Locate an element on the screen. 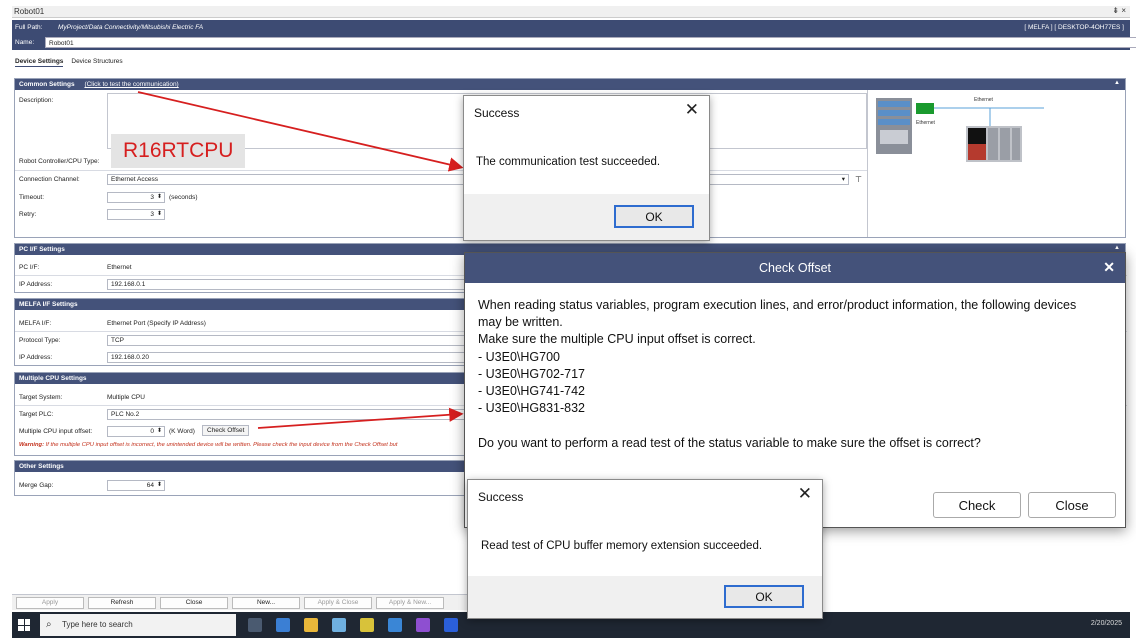  search-placeholder: Type here to search is located at coordinates (97, 624).